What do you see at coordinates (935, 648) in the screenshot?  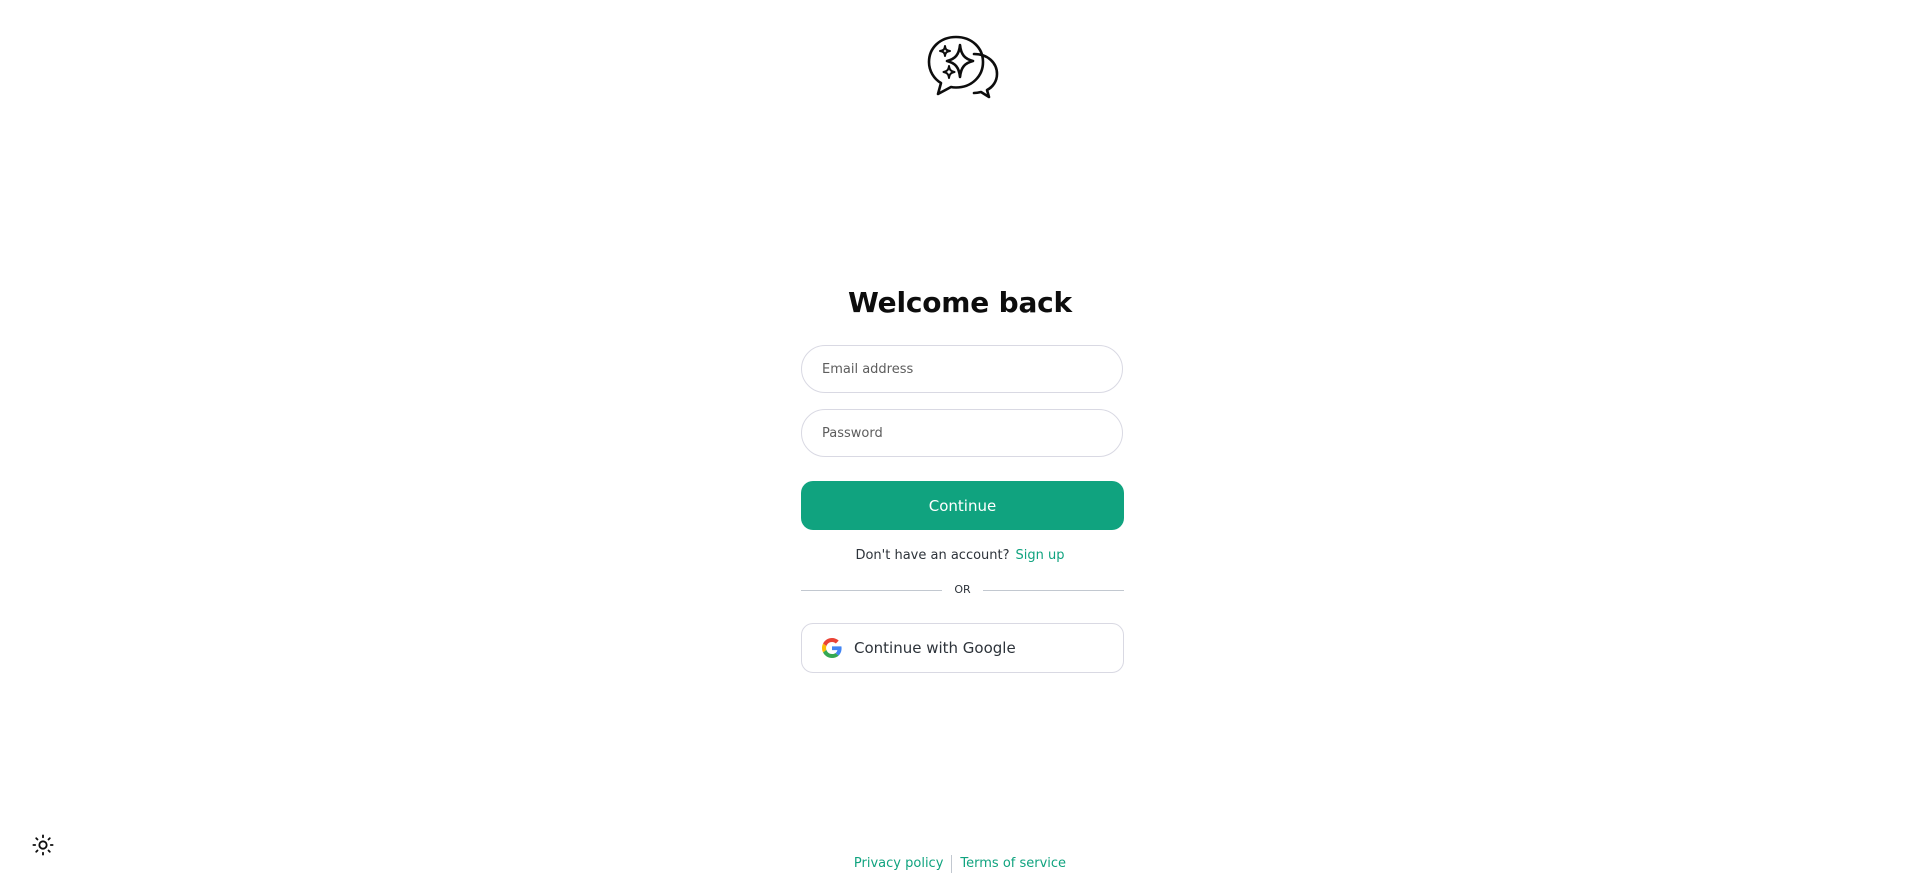 I see `google-button-label: Continue with Google` at bounding box center [935, 648].